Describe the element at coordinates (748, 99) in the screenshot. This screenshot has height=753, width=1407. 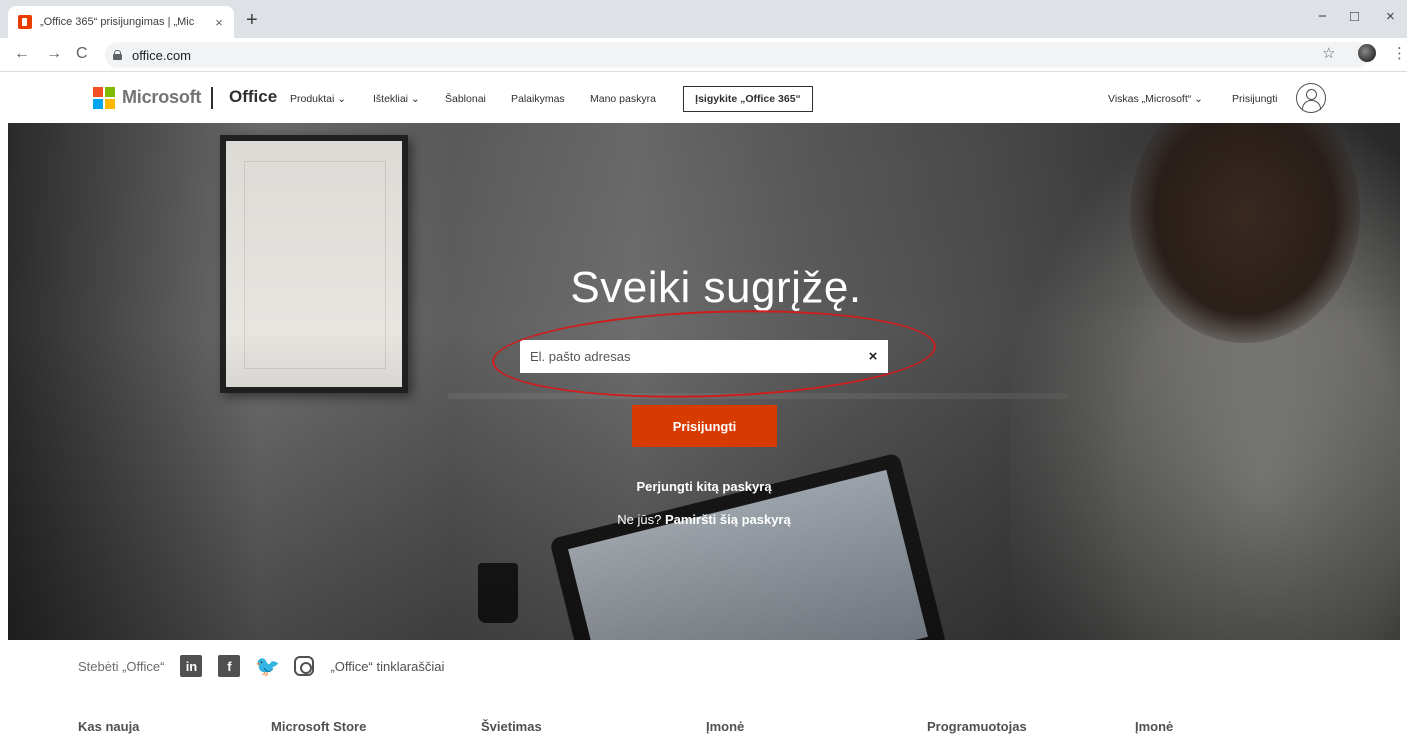
I see `buy-office-button: Įsigykite „Office 365“` at that location.